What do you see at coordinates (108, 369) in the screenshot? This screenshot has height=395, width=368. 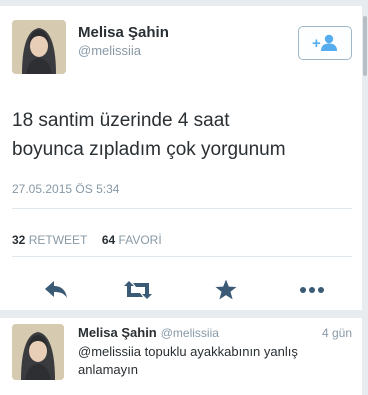 I see `reply-text-line: anlamayın` at bounding box center [108, 369].